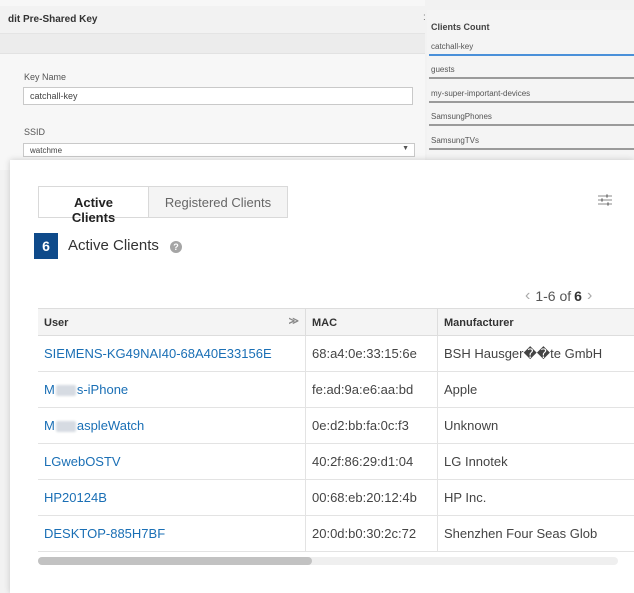  I want to click on clients-row: my-super-important-devices, so click(531, 94).